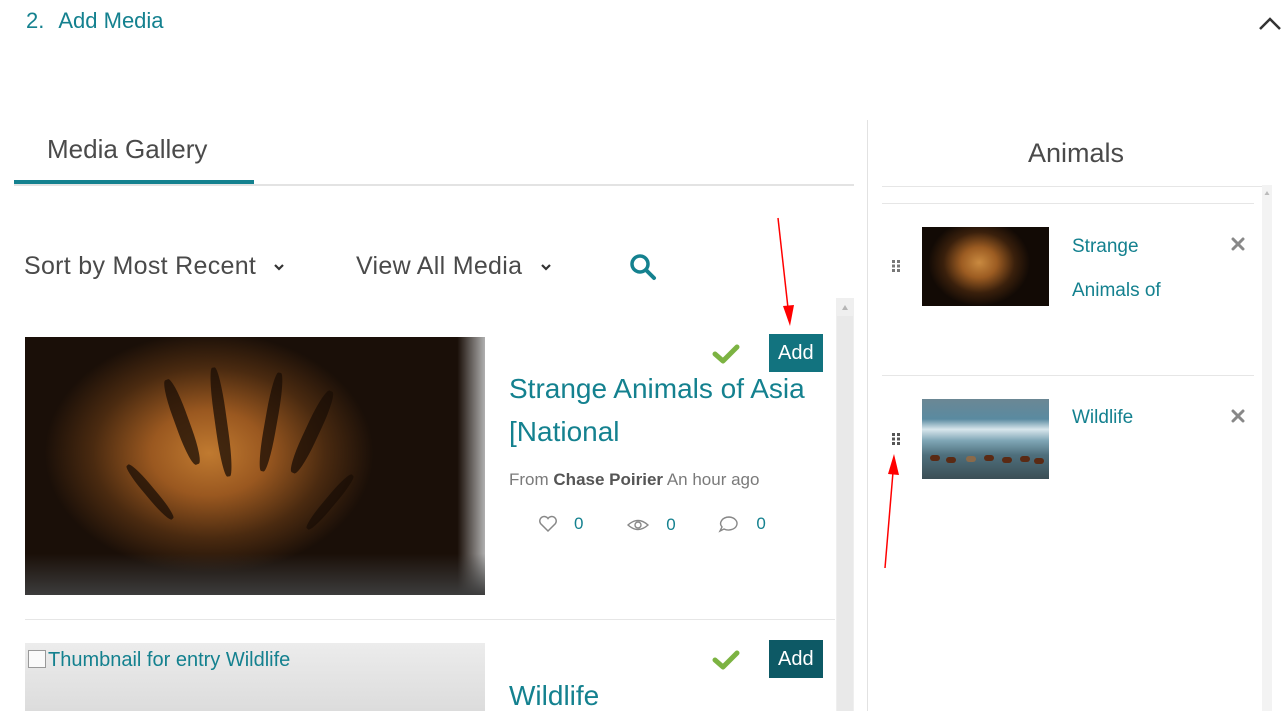 This screenshot has width=1288, height=717. What do you see at coordinates (1270, 24) in the screenshot?
I see `chevron-up-icon` at bounding box center [1270, 24].